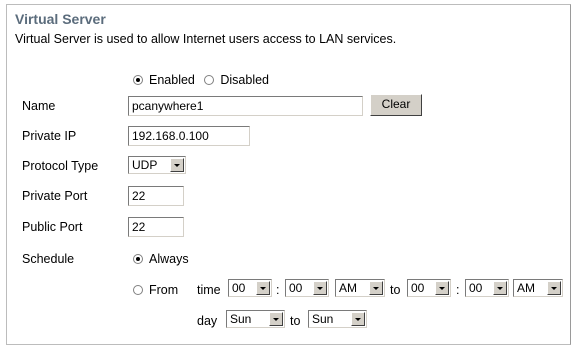  I want to click on to-hour-value: 00, so click(418, 288).